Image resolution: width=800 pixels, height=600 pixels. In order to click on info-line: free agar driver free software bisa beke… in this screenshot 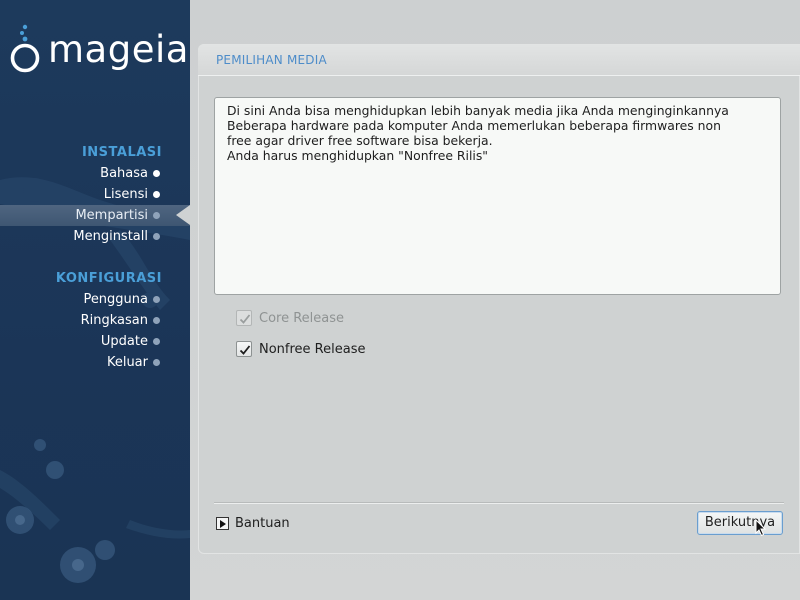, I will do `click(360, 140)`.